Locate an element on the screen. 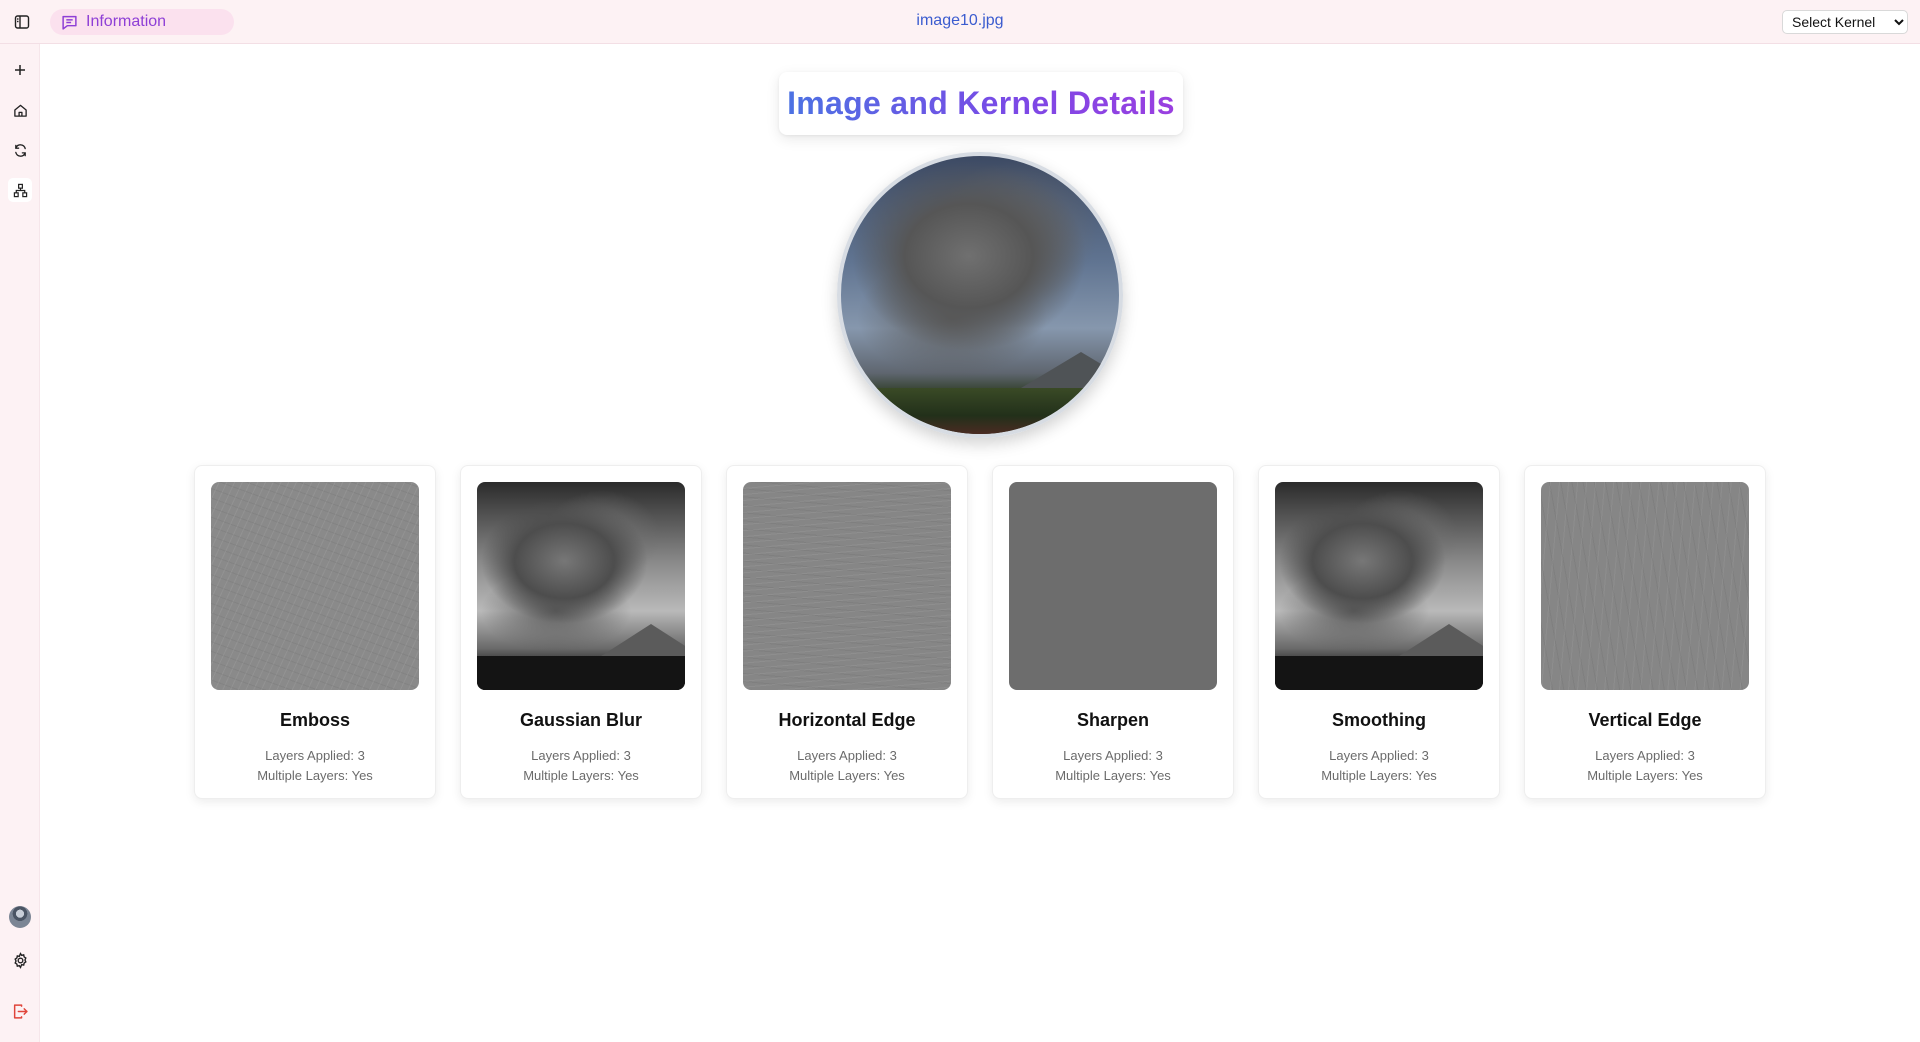  kernel-name: Gaussian Blur is located at coordinates (581, 720).